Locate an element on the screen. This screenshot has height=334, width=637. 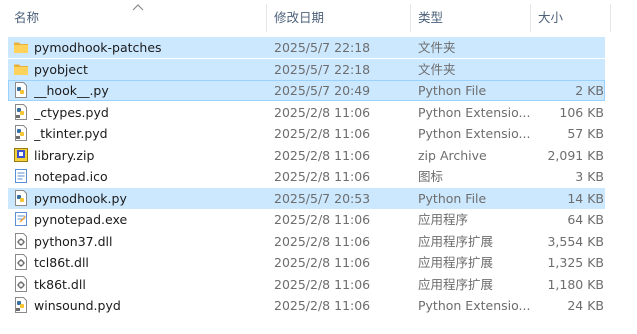
file-row: pymodhook-patches 2025/5/7 22:18 文件夹 is located at coordinates (306, 47).